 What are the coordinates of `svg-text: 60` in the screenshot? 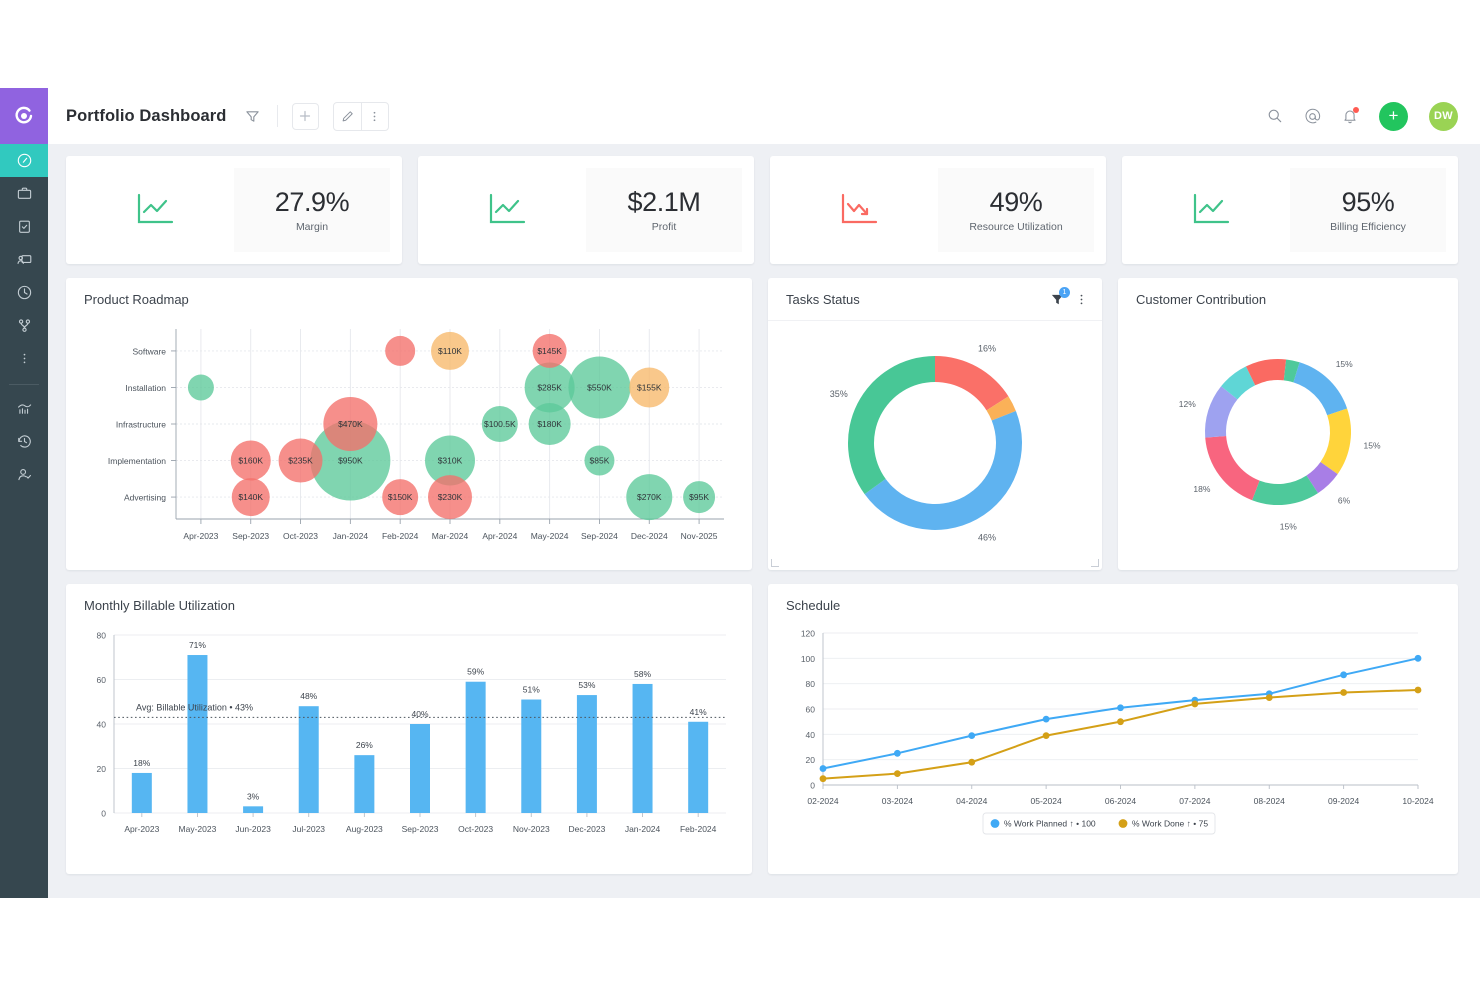 It's located at (102, 680).